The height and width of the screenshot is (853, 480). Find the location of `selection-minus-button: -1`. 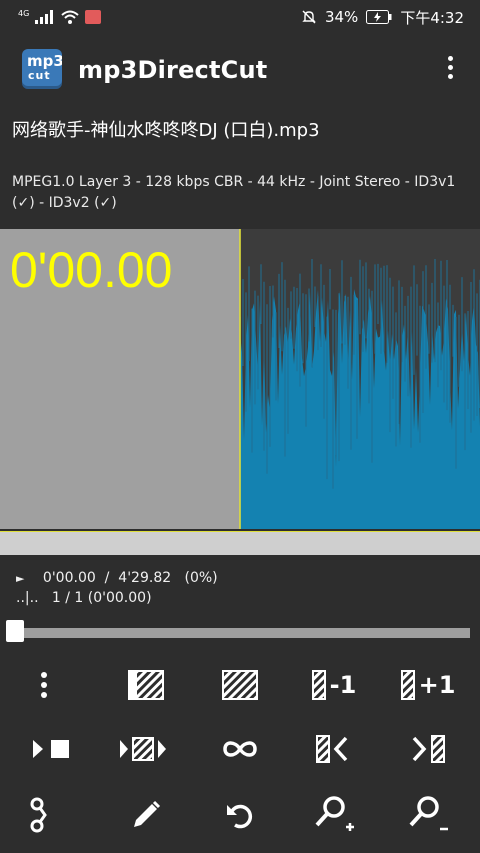

selection-minus-button: -1 is located at coordinates (334, 685).